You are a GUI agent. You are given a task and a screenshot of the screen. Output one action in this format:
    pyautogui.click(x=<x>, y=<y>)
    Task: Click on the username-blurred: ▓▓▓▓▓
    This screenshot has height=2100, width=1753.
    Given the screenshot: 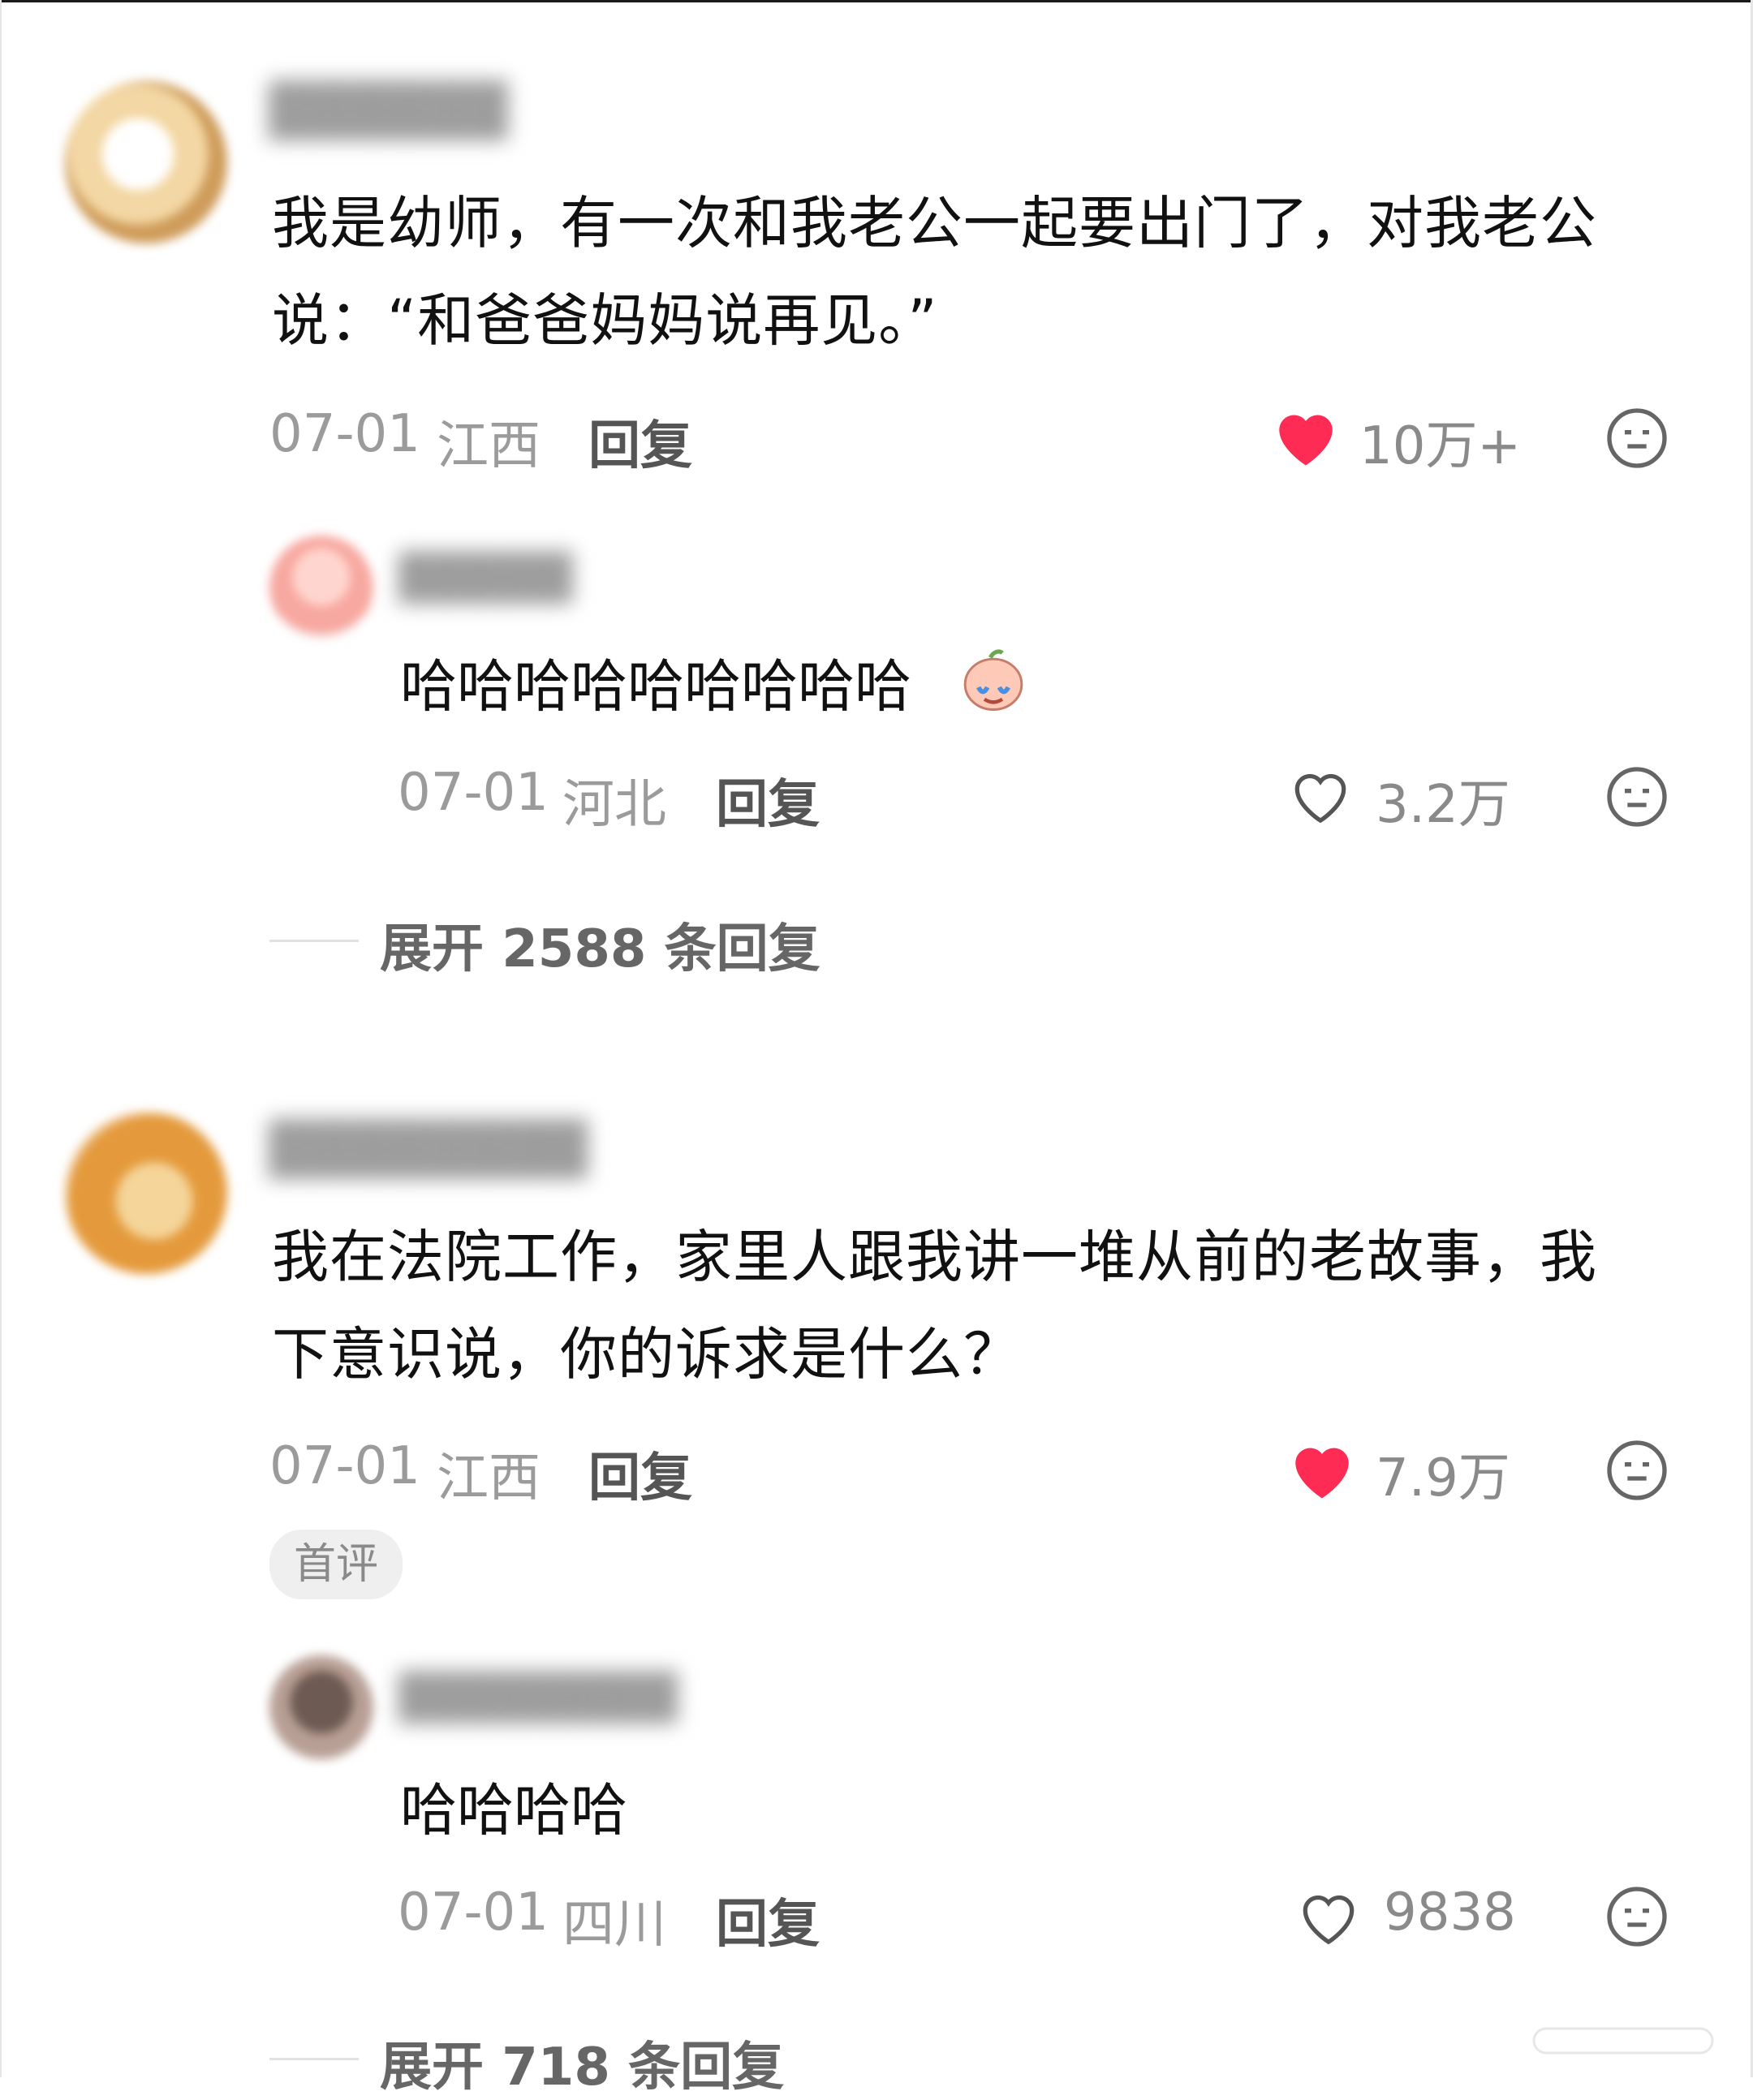 What is the action you would take?
    pyautogui.click(x=485, y=578)
    